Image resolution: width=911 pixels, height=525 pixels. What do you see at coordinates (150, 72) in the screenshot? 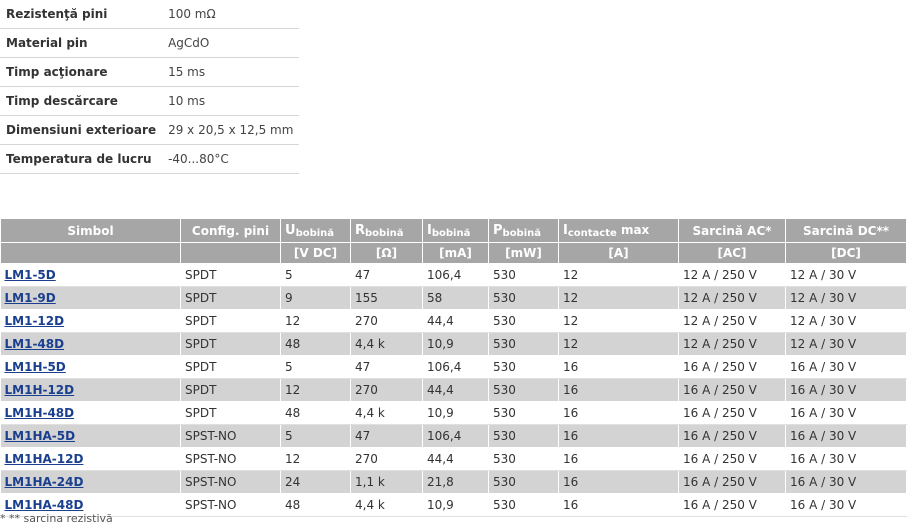
I see `spec-row: Timp acţionare 15 ms` at bounding box center [150, 72].